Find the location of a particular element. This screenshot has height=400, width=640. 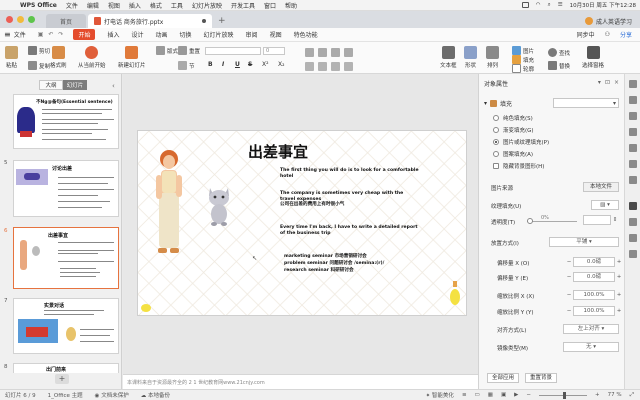

unsaved-dot-icon is located at coordinates (204, 21).